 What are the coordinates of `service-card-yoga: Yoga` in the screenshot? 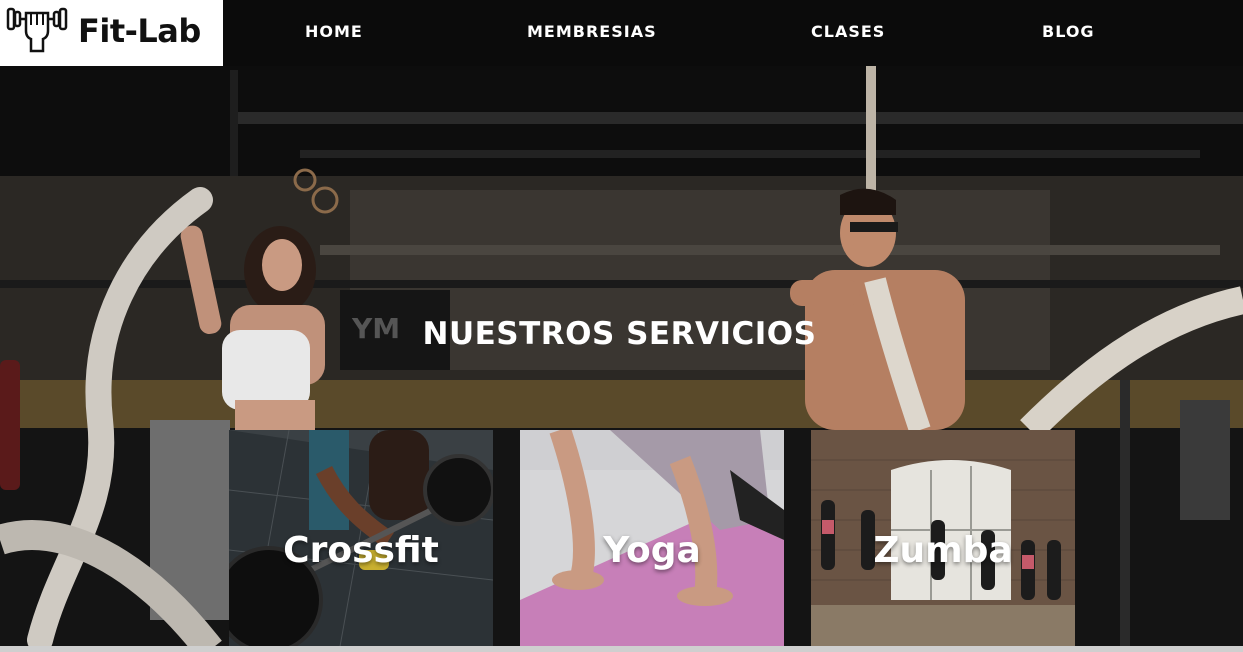 It's located at (652, 541).